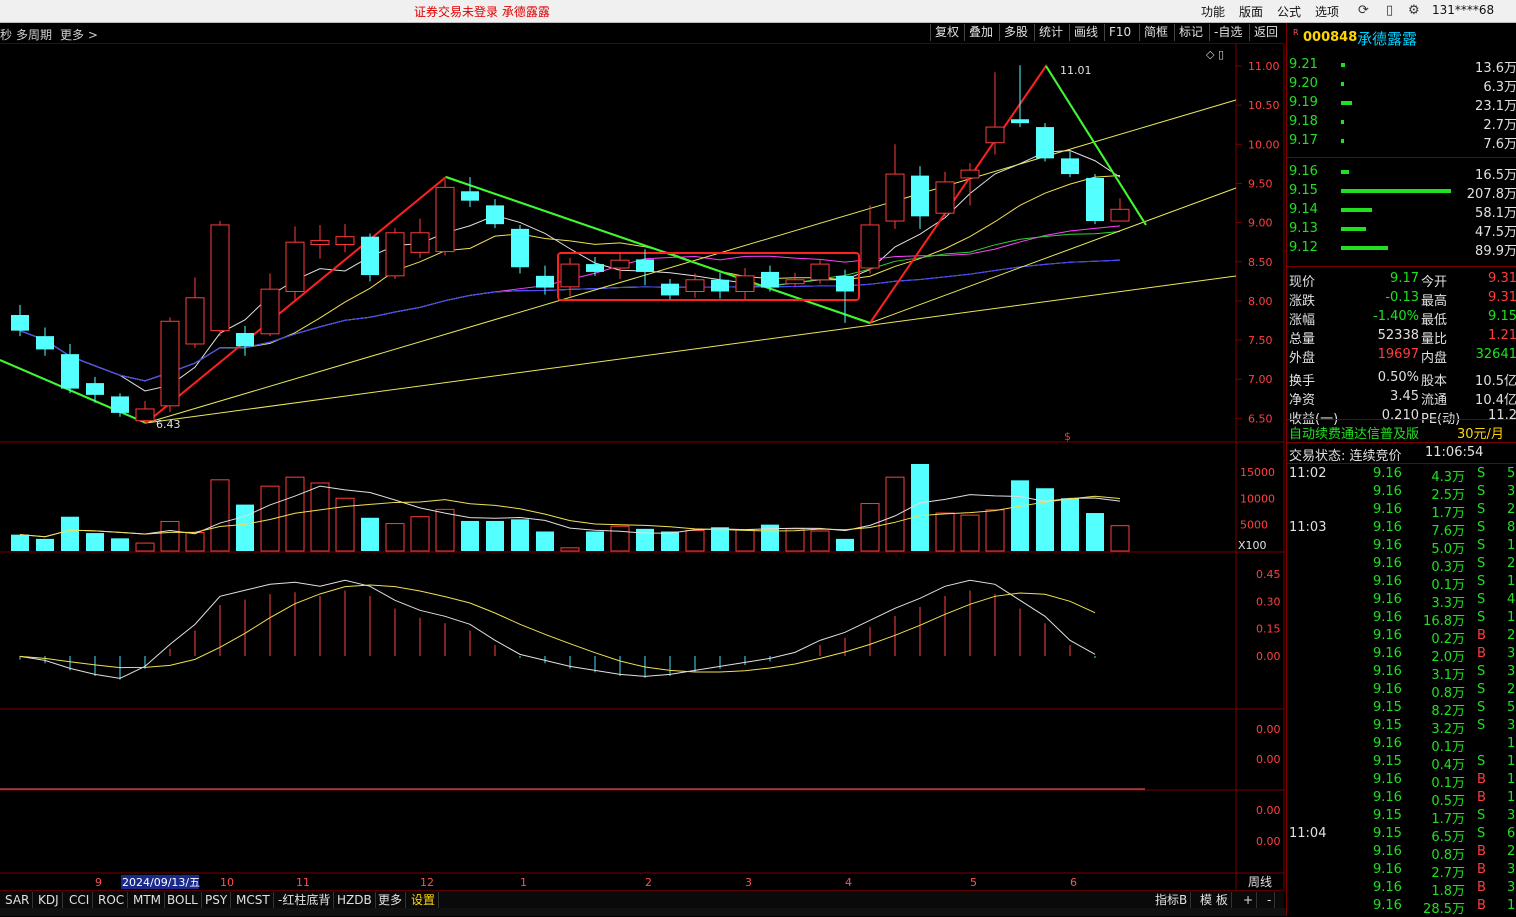 The height and width of the screenshot is (917, 1516). I want to click on bid-level: 9.14 58.1万, so click(1401, 211).